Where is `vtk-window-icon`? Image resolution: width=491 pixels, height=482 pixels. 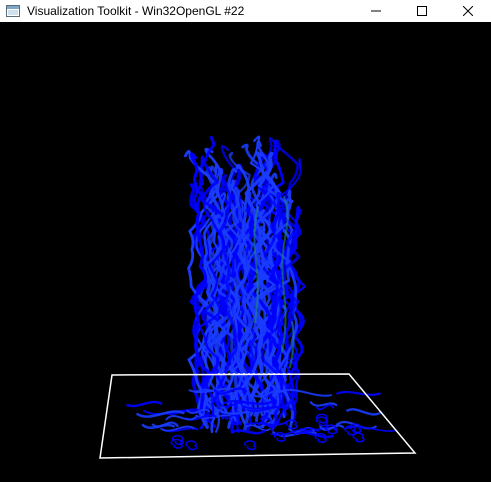
vtk-window-icon is located at coordinates (13, 11).